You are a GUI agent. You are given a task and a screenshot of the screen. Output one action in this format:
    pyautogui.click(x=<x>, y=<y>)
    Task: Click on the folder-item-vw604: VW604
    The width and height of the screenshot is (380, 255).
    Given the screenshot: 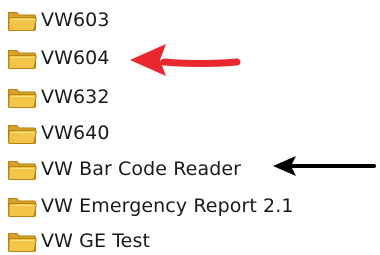 What is the action you would take?
    pyautogui.click(x=58, y=58)
    